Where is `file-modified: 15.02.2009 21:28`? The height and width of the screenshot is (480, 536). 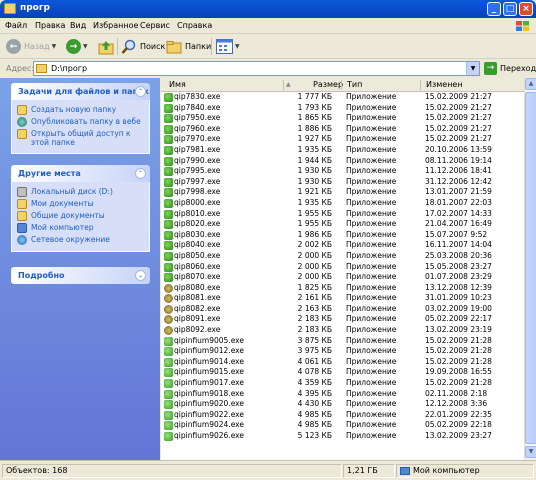
file-modified: 15.02.2009 21:28 is located at coordinates (458, 351).